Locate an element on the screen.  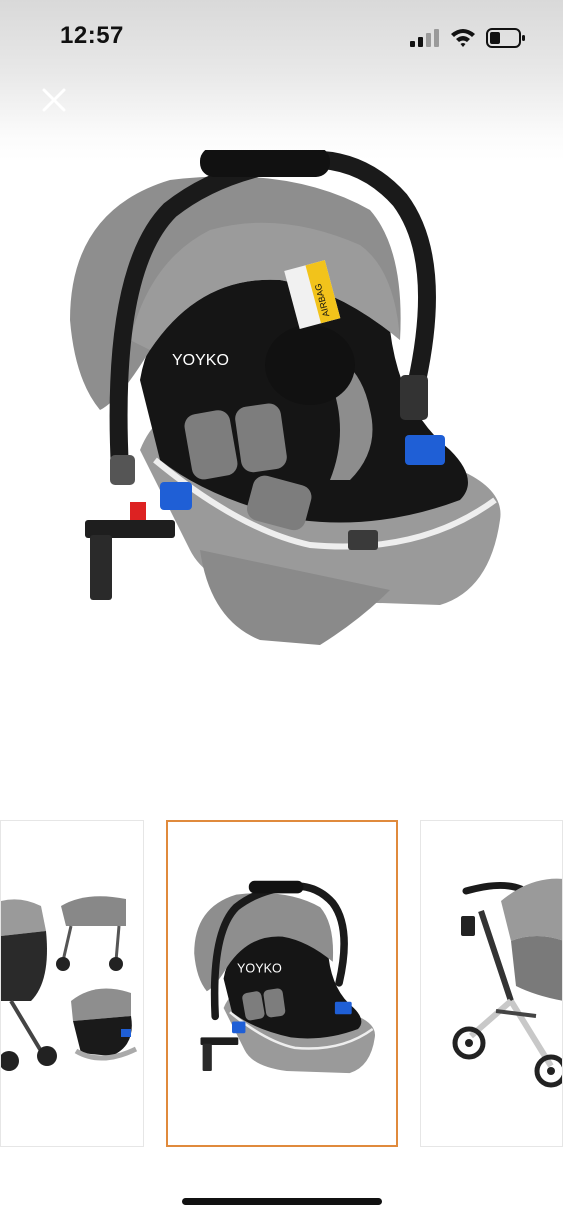
thumbnail-stroller-image is located at coordinates (507, 983).